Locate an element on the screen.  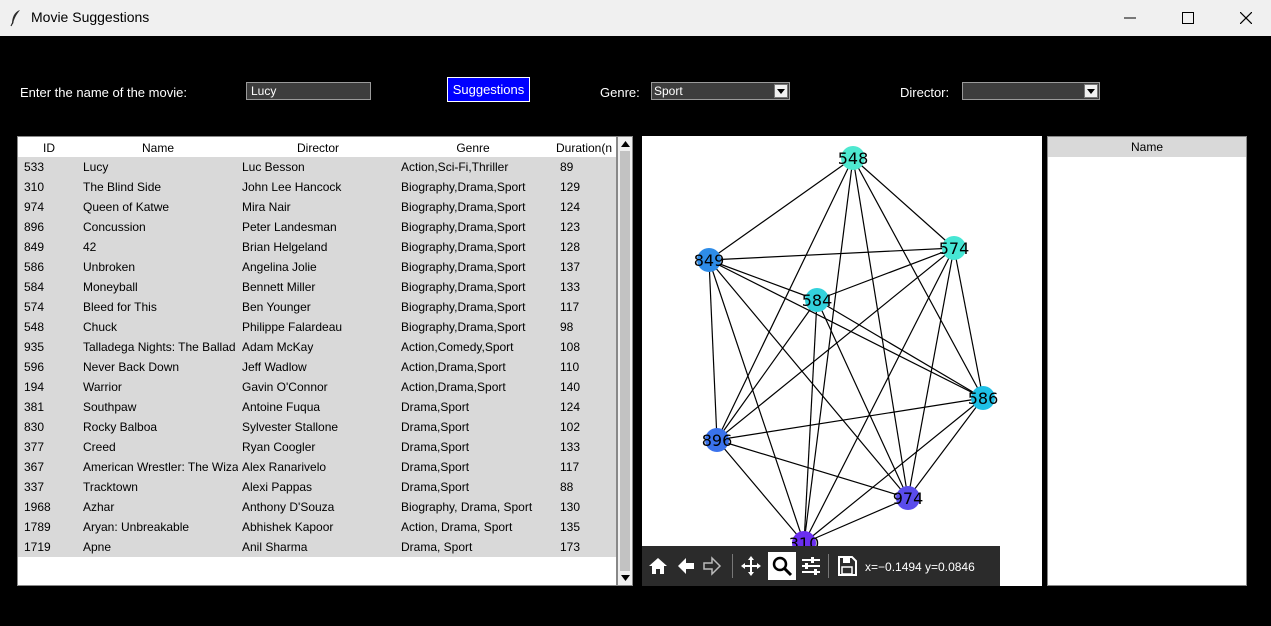
table-cell: The Blind Side is located at coordinates (122, 187).